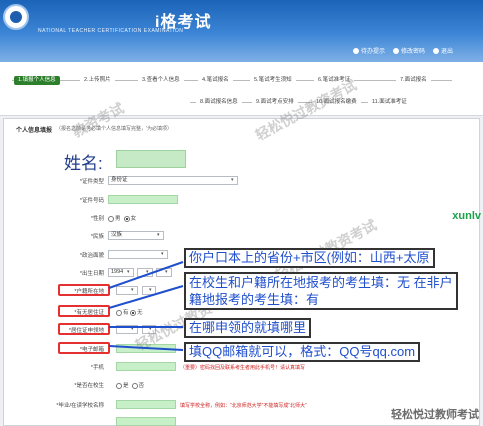 The image size is (483, 426). Describe the element at coordinates (248, 328) in the screenshot. I see `callout-residence-place: 在哪申领的就填哪里` at that location.